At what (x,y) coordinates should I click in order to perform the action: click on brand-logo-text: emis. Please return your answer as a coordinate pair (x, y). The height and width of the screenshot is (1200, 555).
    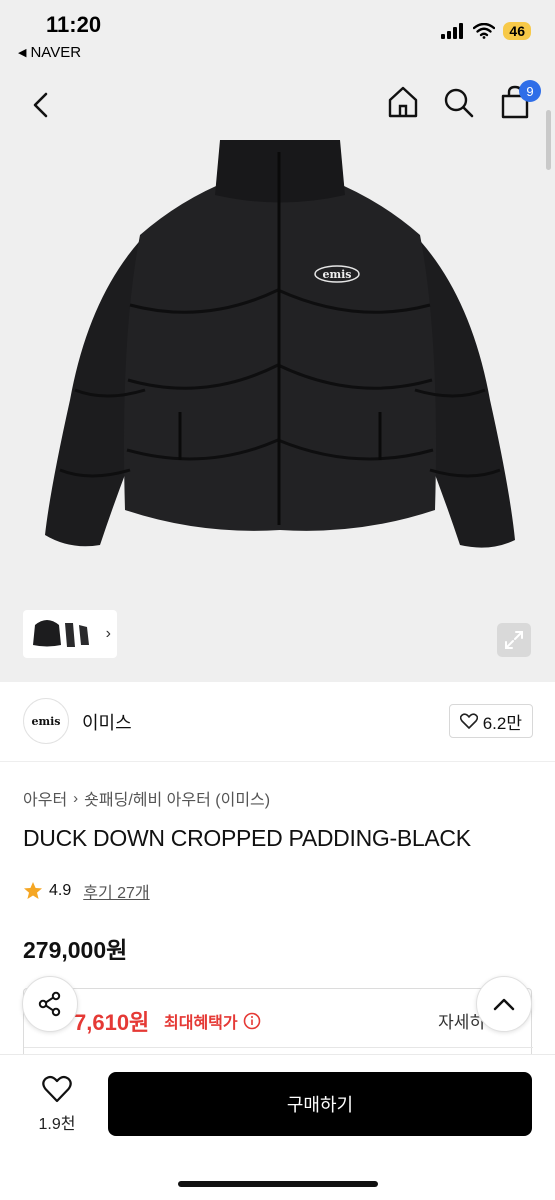
    Looking at the image, I should click on (46, 721).